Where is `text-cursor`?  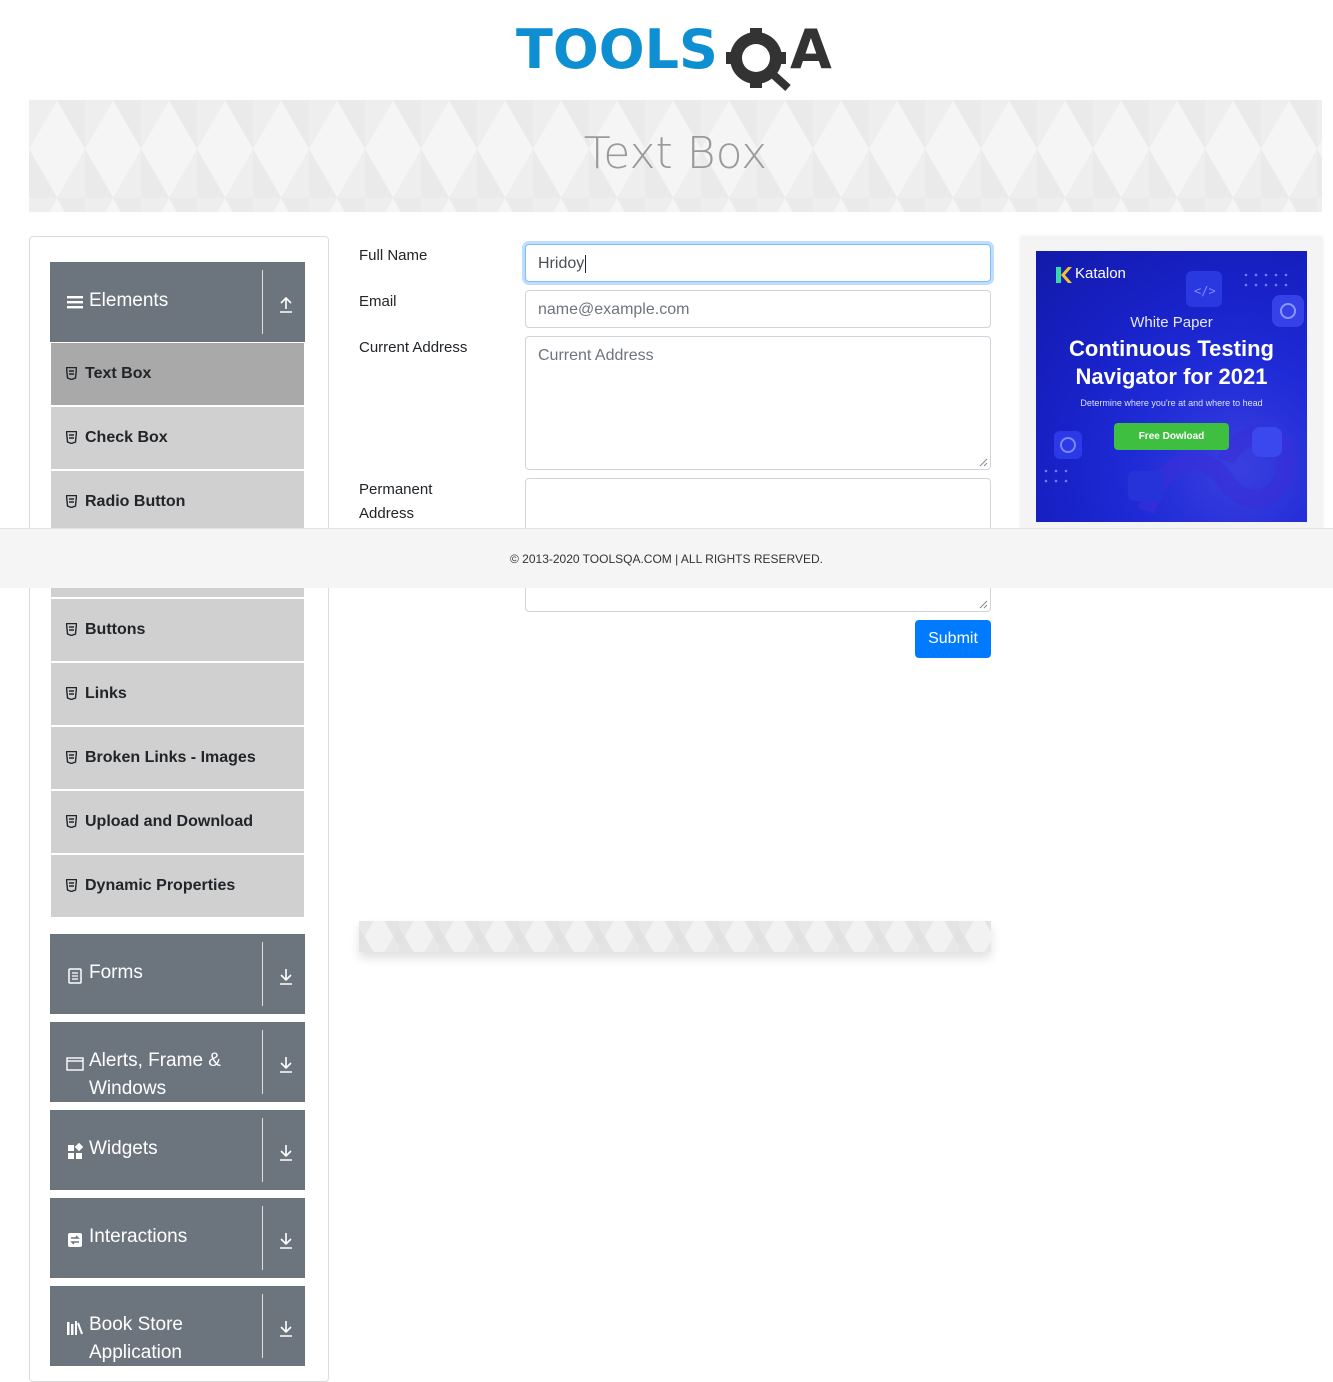
text-cursor is located at coordinates (586, 263).